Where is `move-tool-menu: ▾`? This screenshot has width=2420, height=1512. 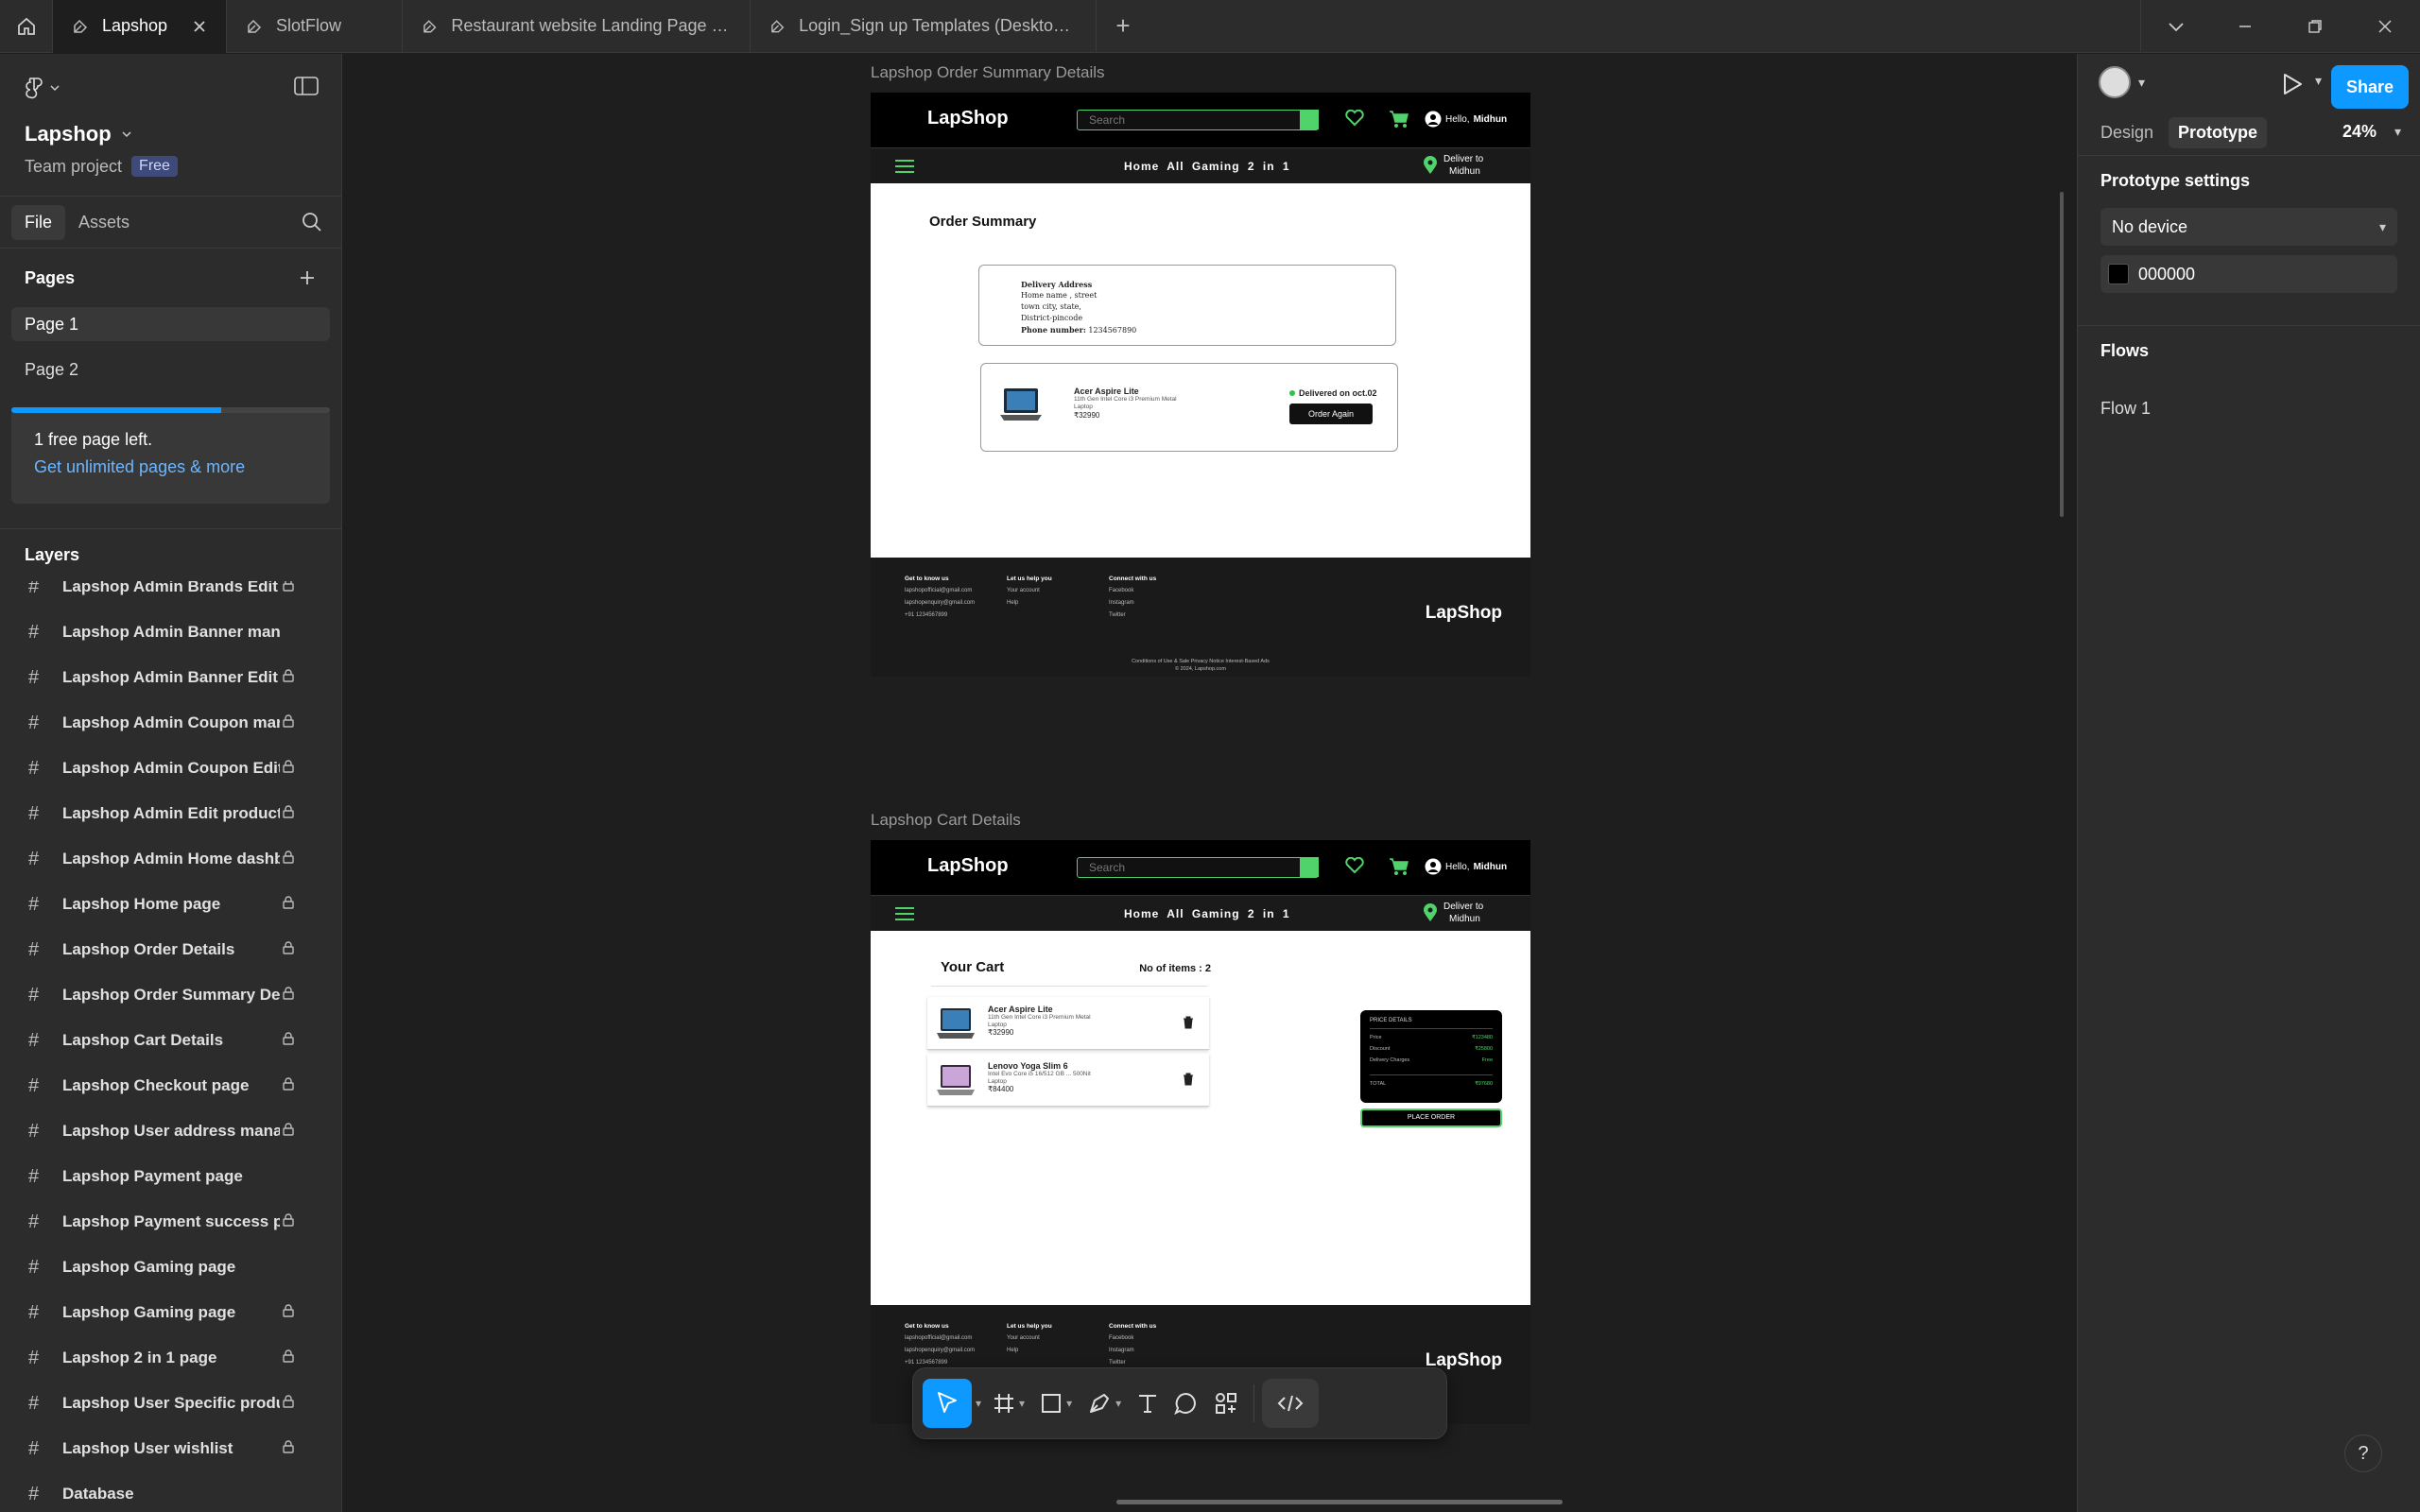 move-tool-menu: ▾ is located at coordinates (978, 1403).